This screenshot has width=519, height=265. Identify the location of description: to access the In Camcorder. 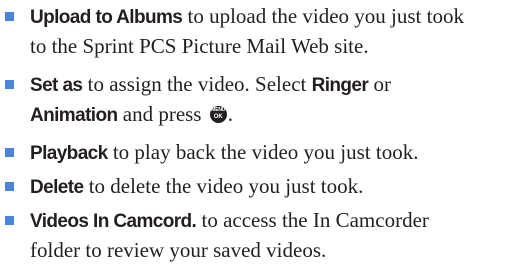
(312, 220).